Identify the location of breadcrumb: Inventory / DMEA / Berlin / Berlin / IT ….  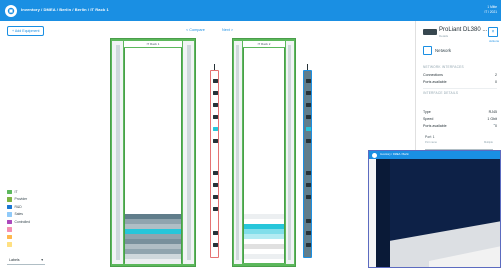
(65, 9).